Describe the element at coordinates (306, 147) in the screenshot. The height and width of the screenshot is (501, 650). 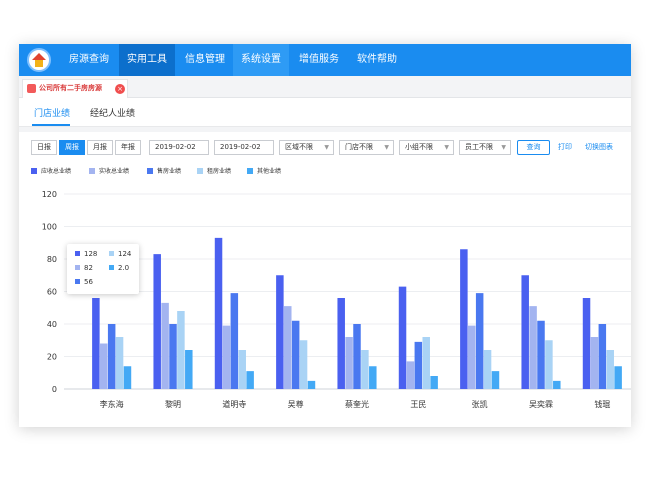
I see `region-select: 区域不限 ▼` at that location.